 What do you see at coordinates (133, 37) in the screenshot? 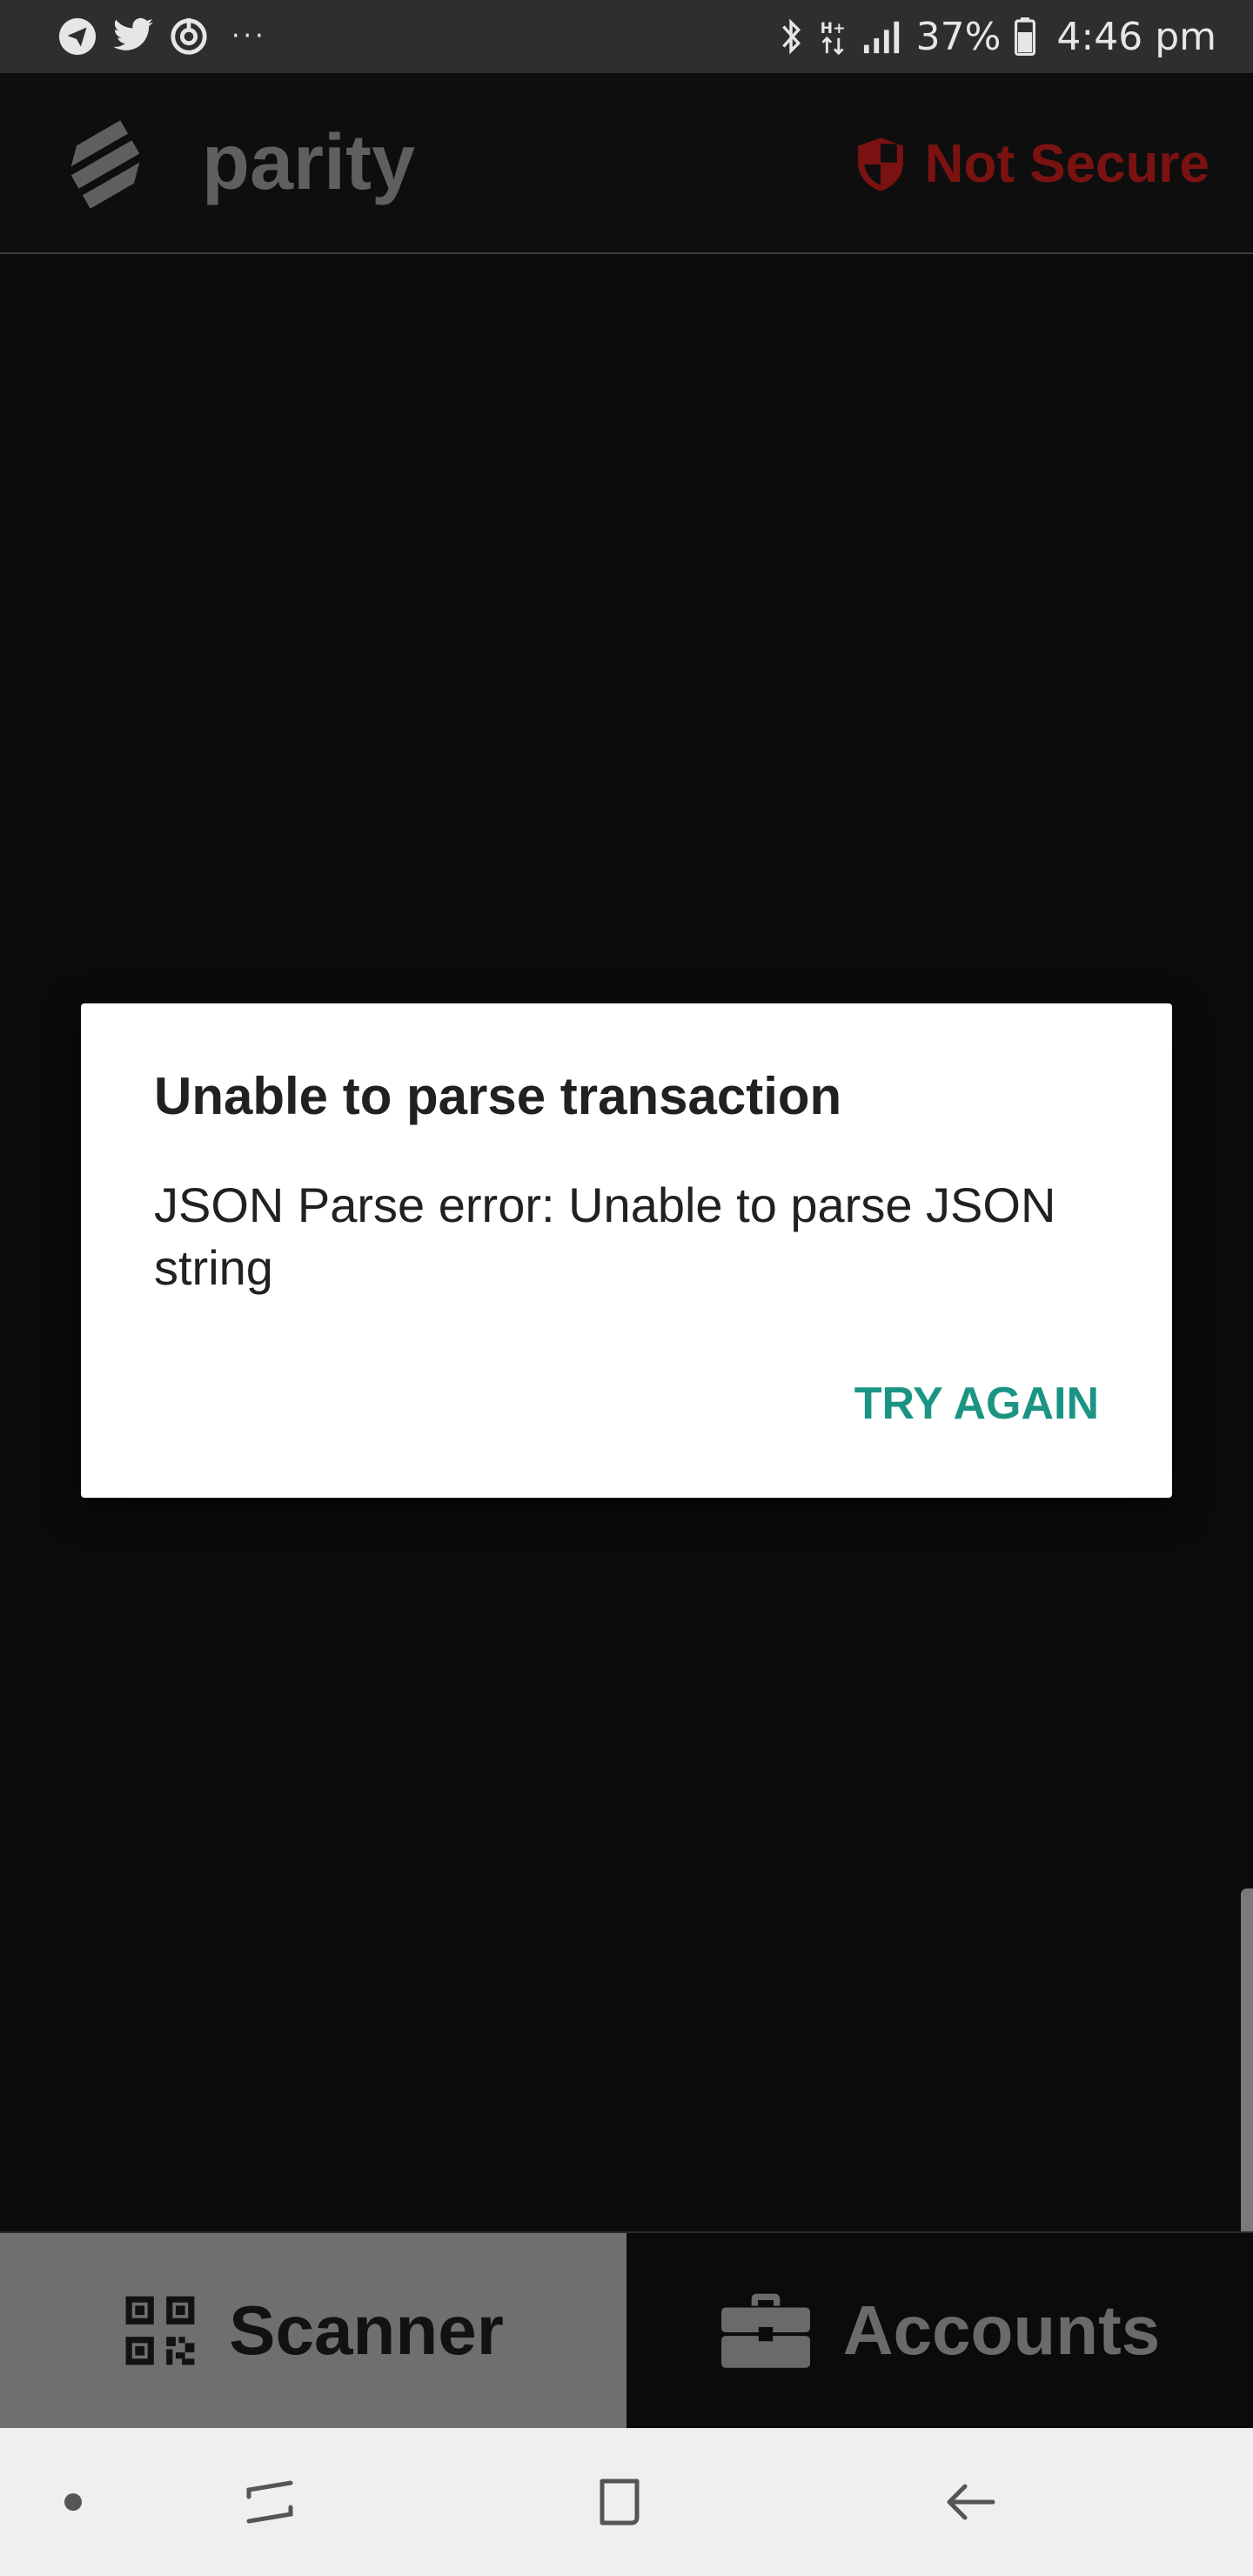
I see `twitter-icon` at bounding box center [133, 37].